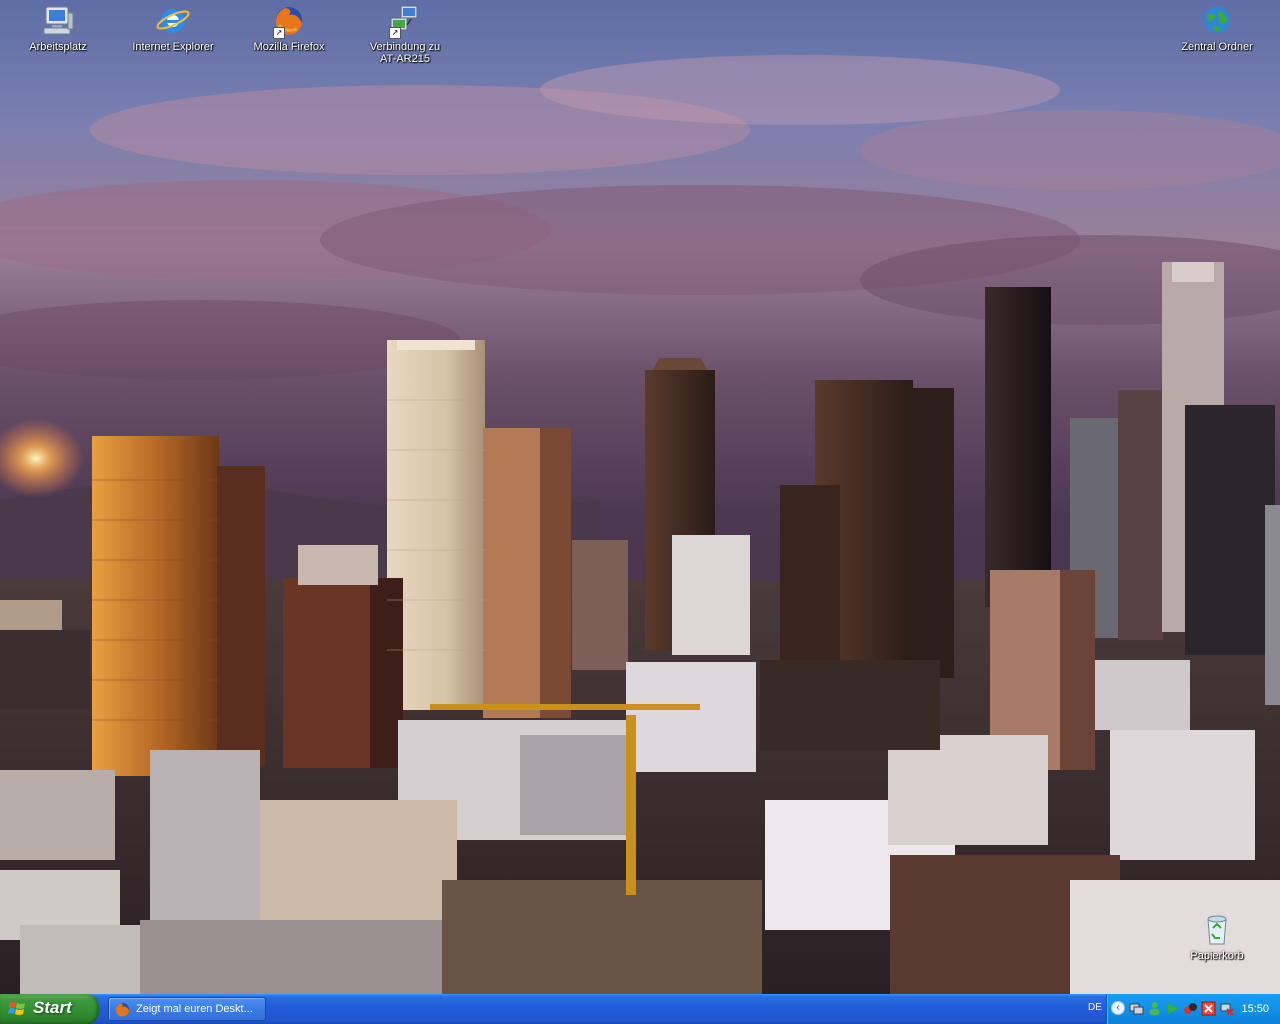  What do you see at coordinates (17, 1009) in the screenshot?
I see `windows-logo-icon` at bounding box center [17, 1009].